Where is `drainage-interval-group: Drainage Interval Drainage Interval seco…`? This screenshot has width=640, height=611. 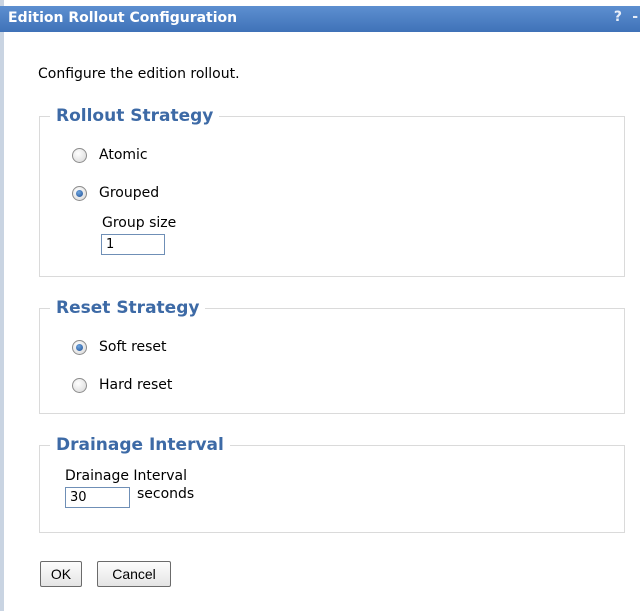 drainage-interval-group: Drainage Interval Drainage Interval seco… is located at coordinates (332, 484).